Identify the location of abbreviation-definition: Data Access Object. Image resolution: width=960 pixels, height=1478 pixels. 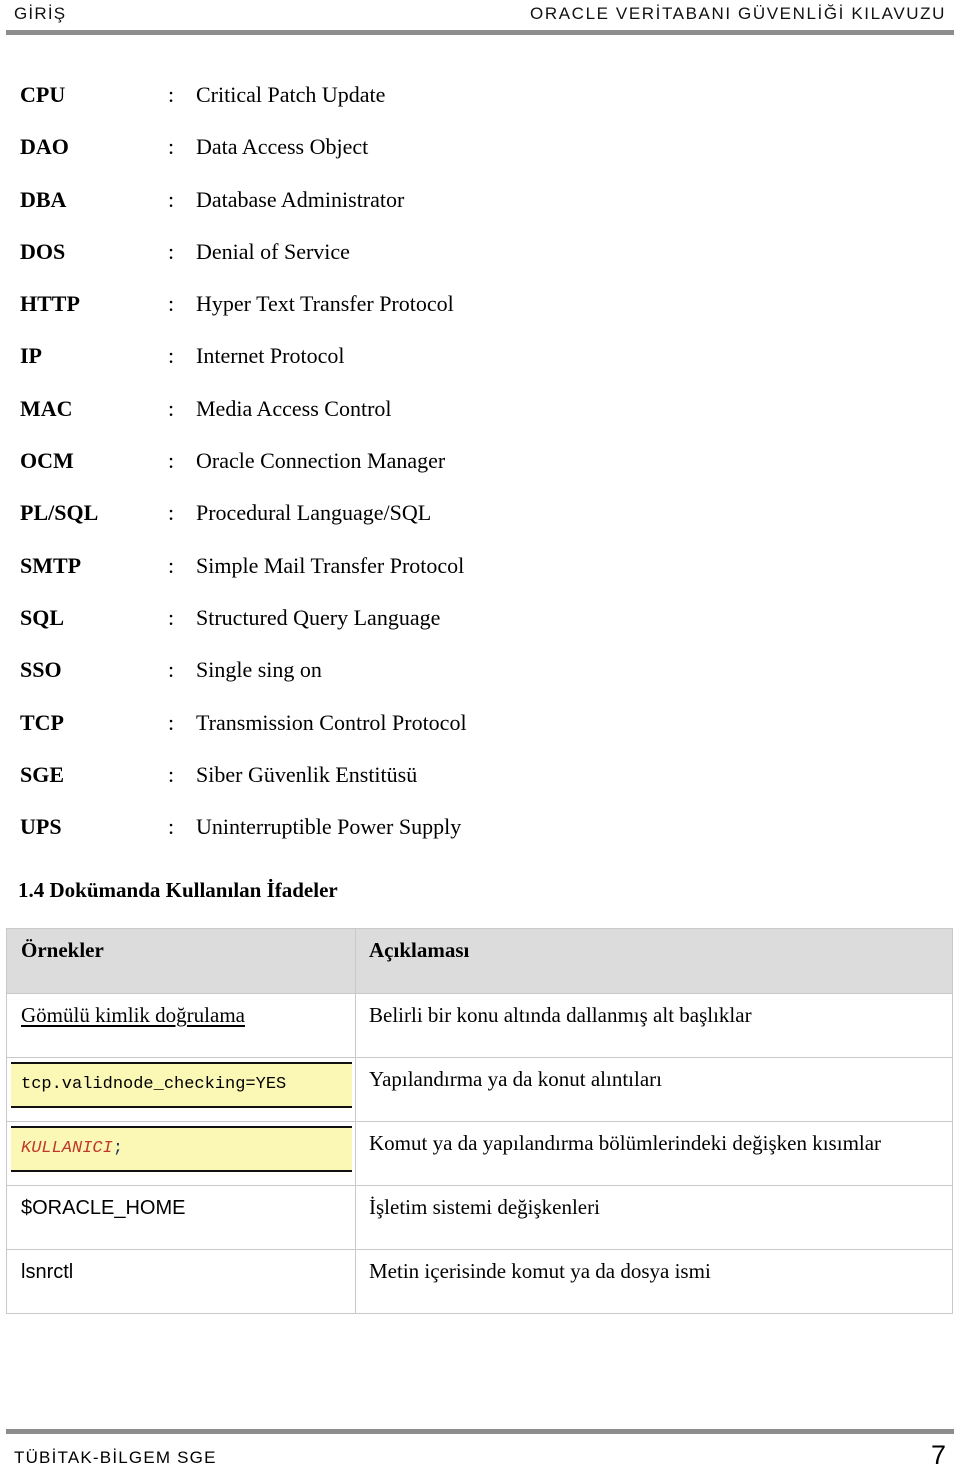
(282, 147).